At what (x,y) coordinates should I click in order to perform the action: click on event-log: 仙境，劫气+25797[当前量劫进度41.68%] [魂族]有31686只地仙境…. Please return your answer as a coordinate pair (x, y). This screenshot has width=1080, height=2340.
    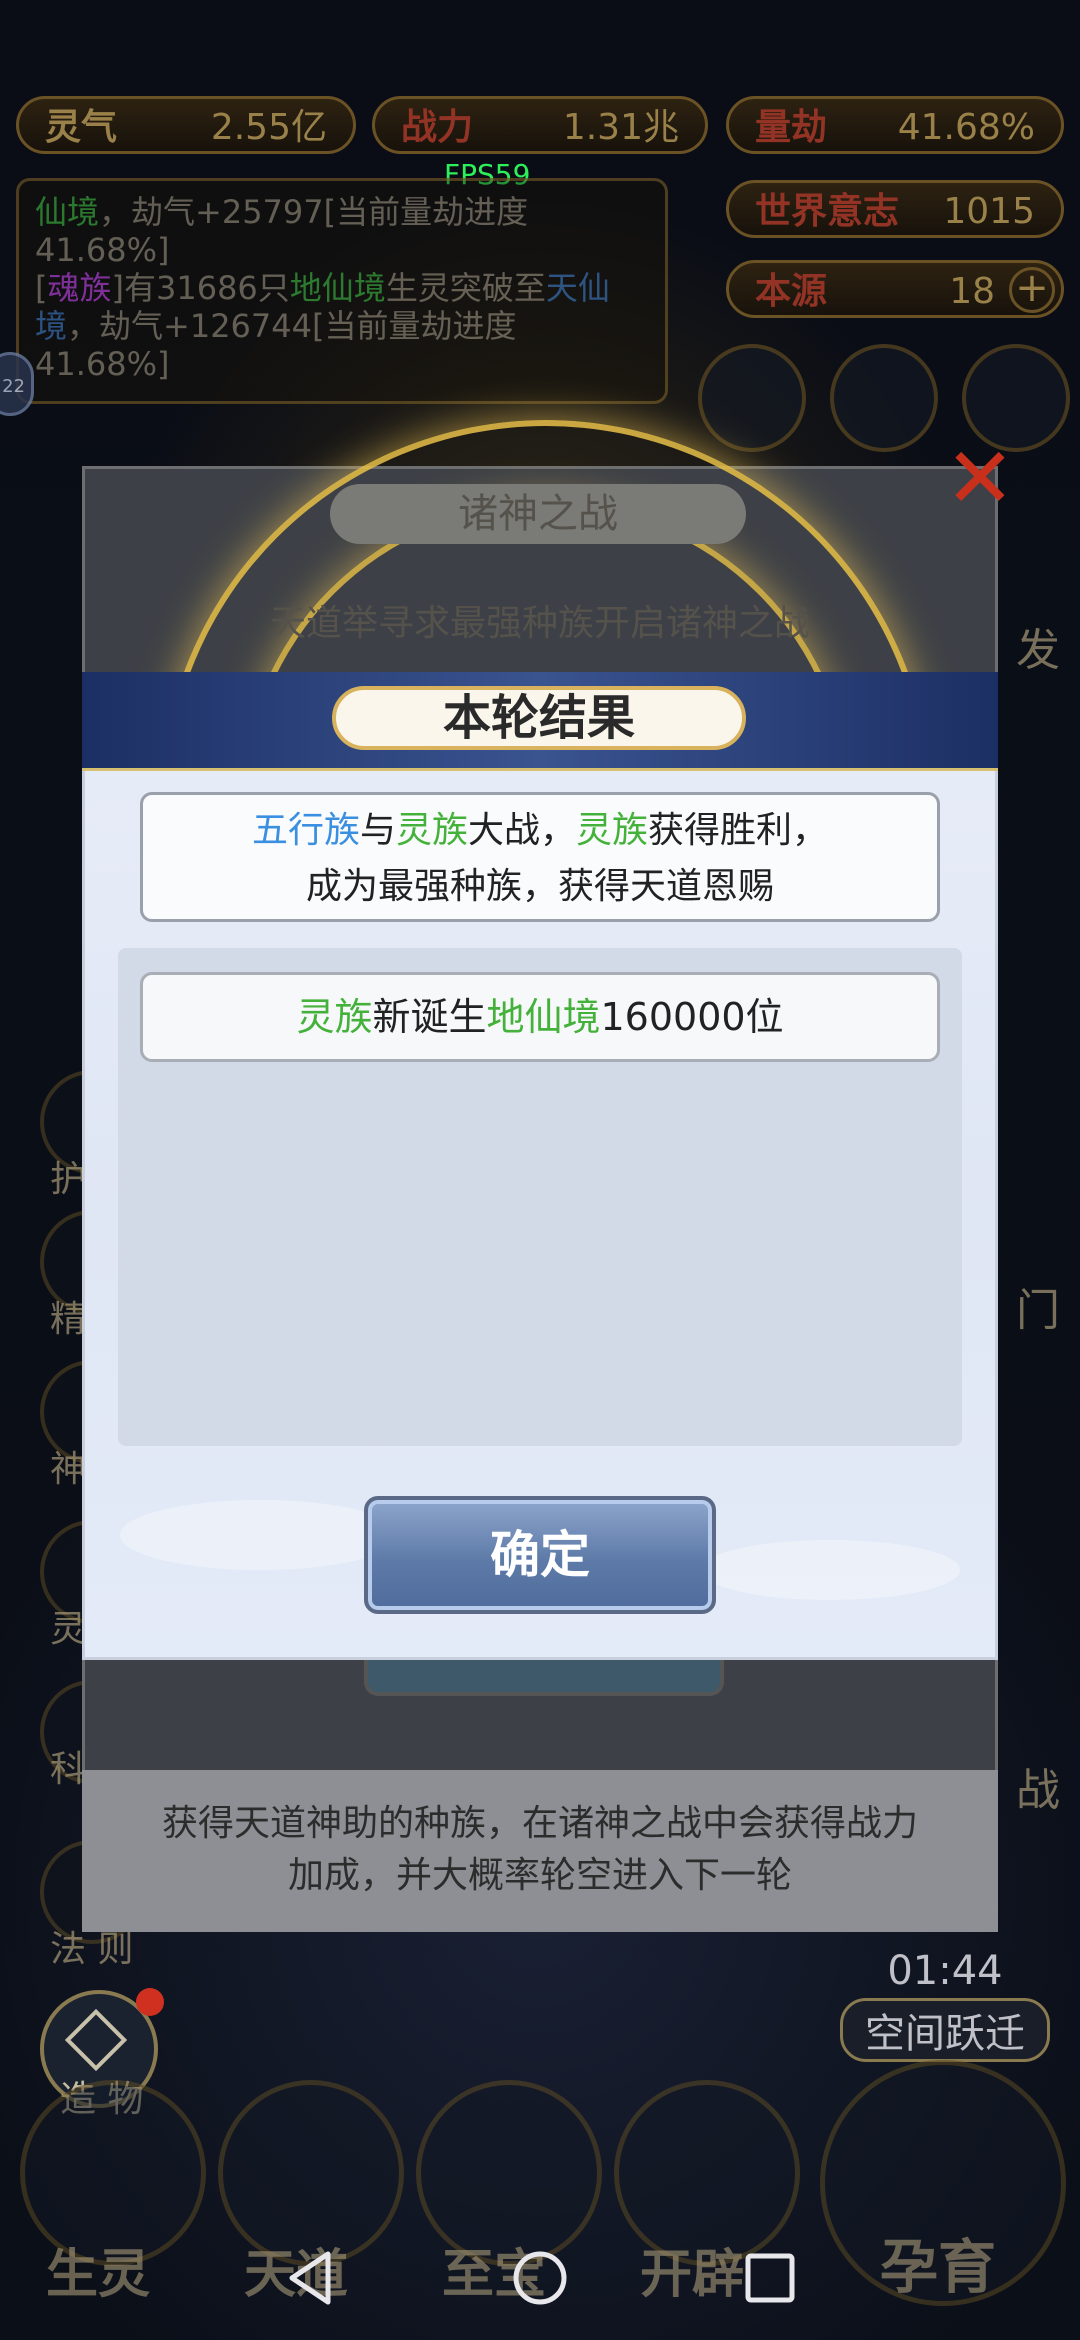
    Looking at the image, I should click on (342, 291).